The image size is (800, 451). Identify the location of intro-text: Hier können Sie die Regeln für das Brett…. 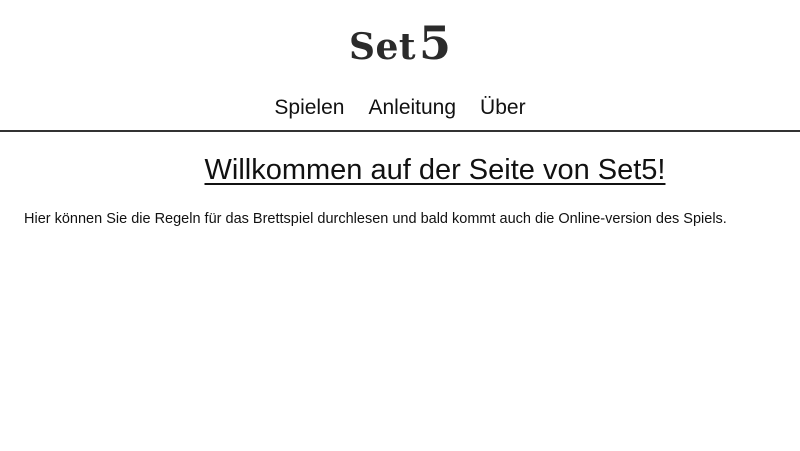
(375, 219).